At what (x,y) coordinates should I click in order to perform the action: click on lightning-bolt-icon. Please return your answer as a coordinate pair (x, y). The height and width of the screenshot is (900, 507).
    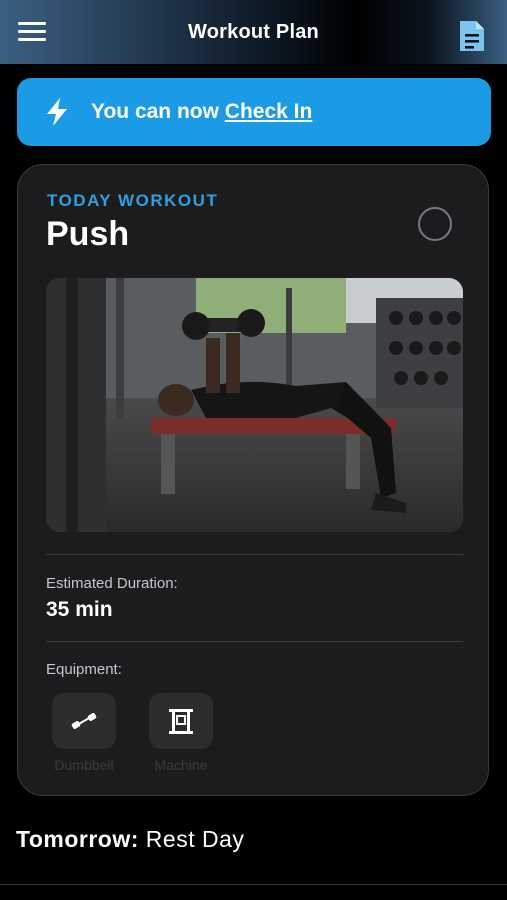
    Looking at the image, I should click on (57, 112).